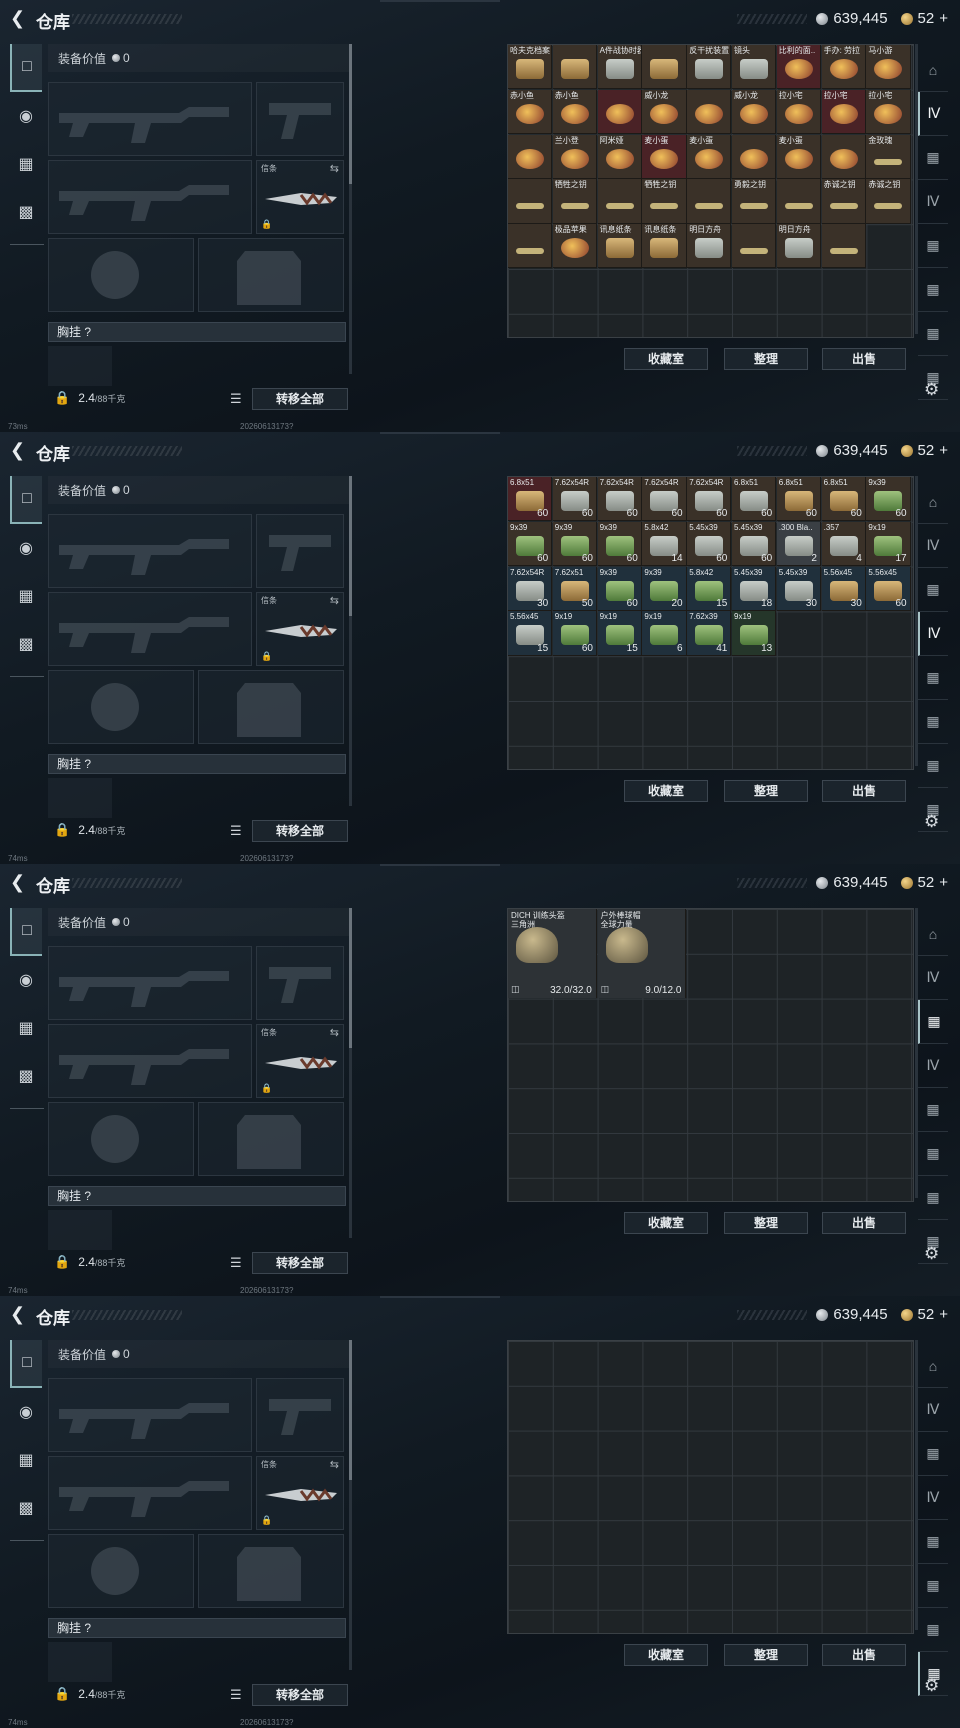 This screenshot has width=960, height=1728. Describe the element at coordinates (664, 111) in the screenshot. I see `storage-item: 威小龙` at that location.